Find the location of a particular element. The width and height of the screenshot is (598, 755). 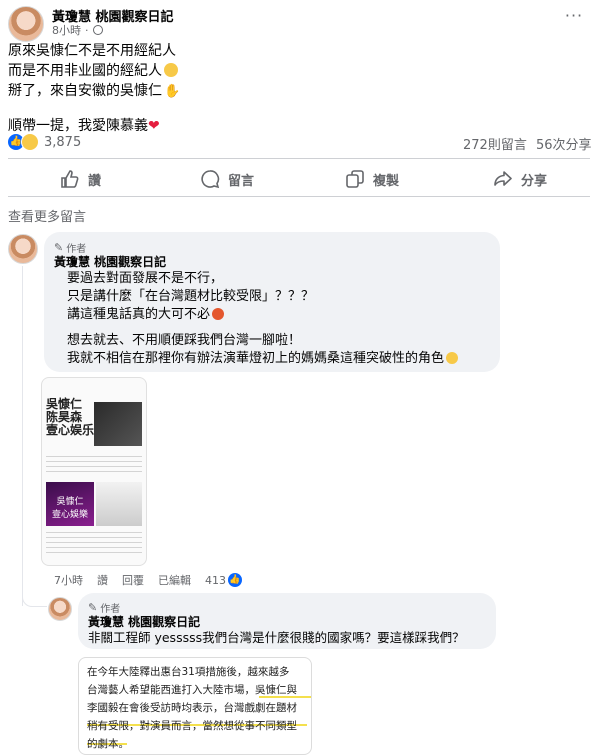

divider-top is located at coordinates (299, 158).